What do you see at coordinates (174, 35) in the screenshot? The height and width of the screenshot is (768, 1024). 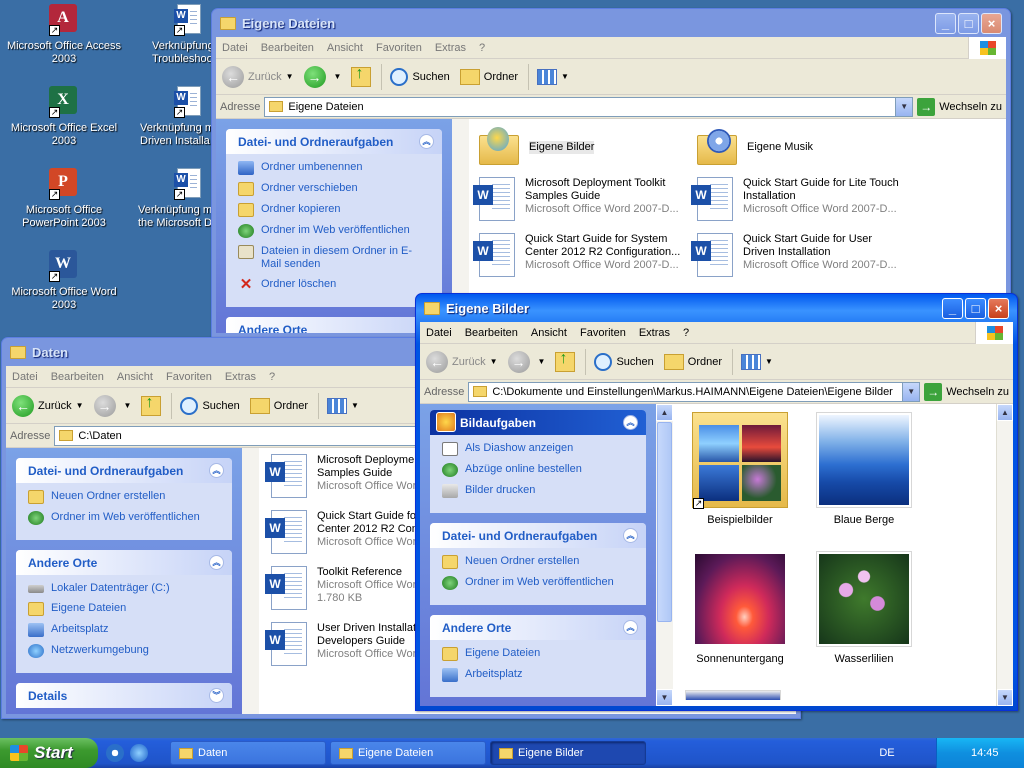 I see `desktop-shortcut-1: ↗ VerknüpfungTroubleshoo` at bounding box center [174, 35].